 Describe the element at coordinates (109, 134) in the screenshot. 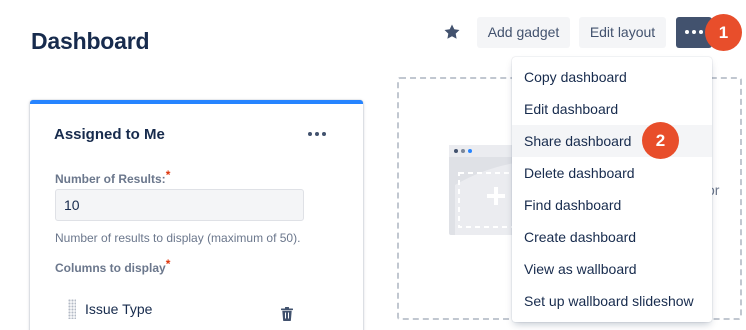

I see `gadget-title: Assigned to Me` at that location.